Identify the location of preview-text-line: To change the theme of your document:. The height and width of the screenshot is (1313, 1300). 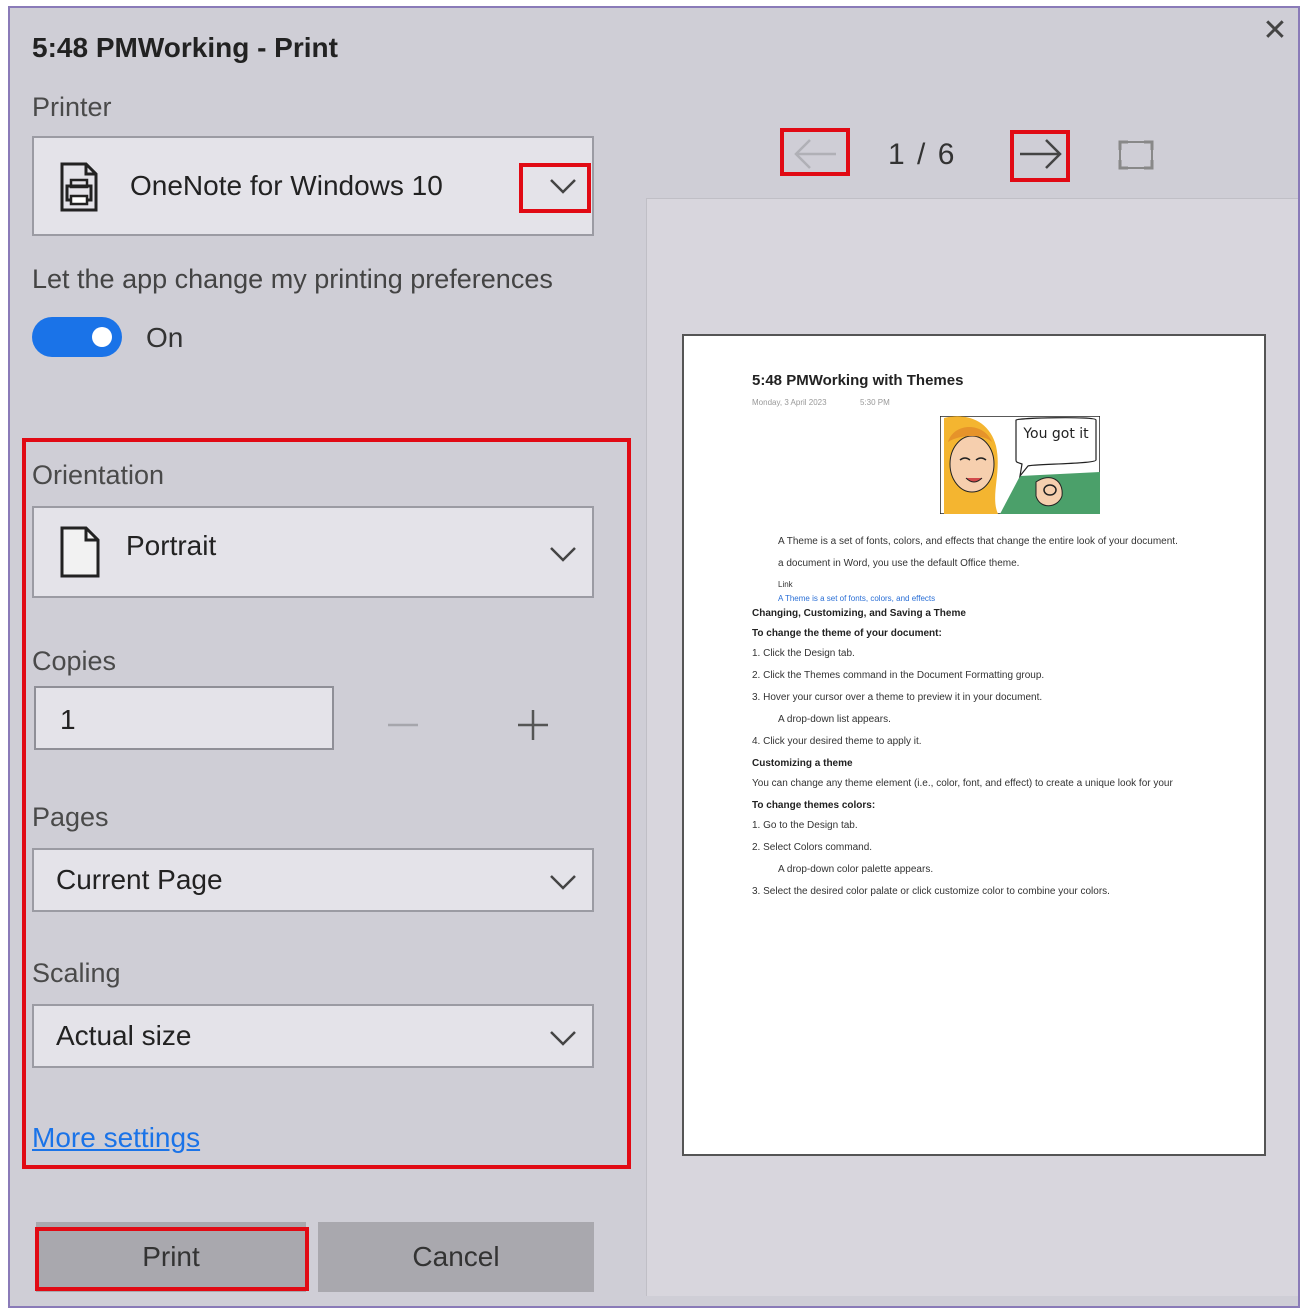
(847, 633).